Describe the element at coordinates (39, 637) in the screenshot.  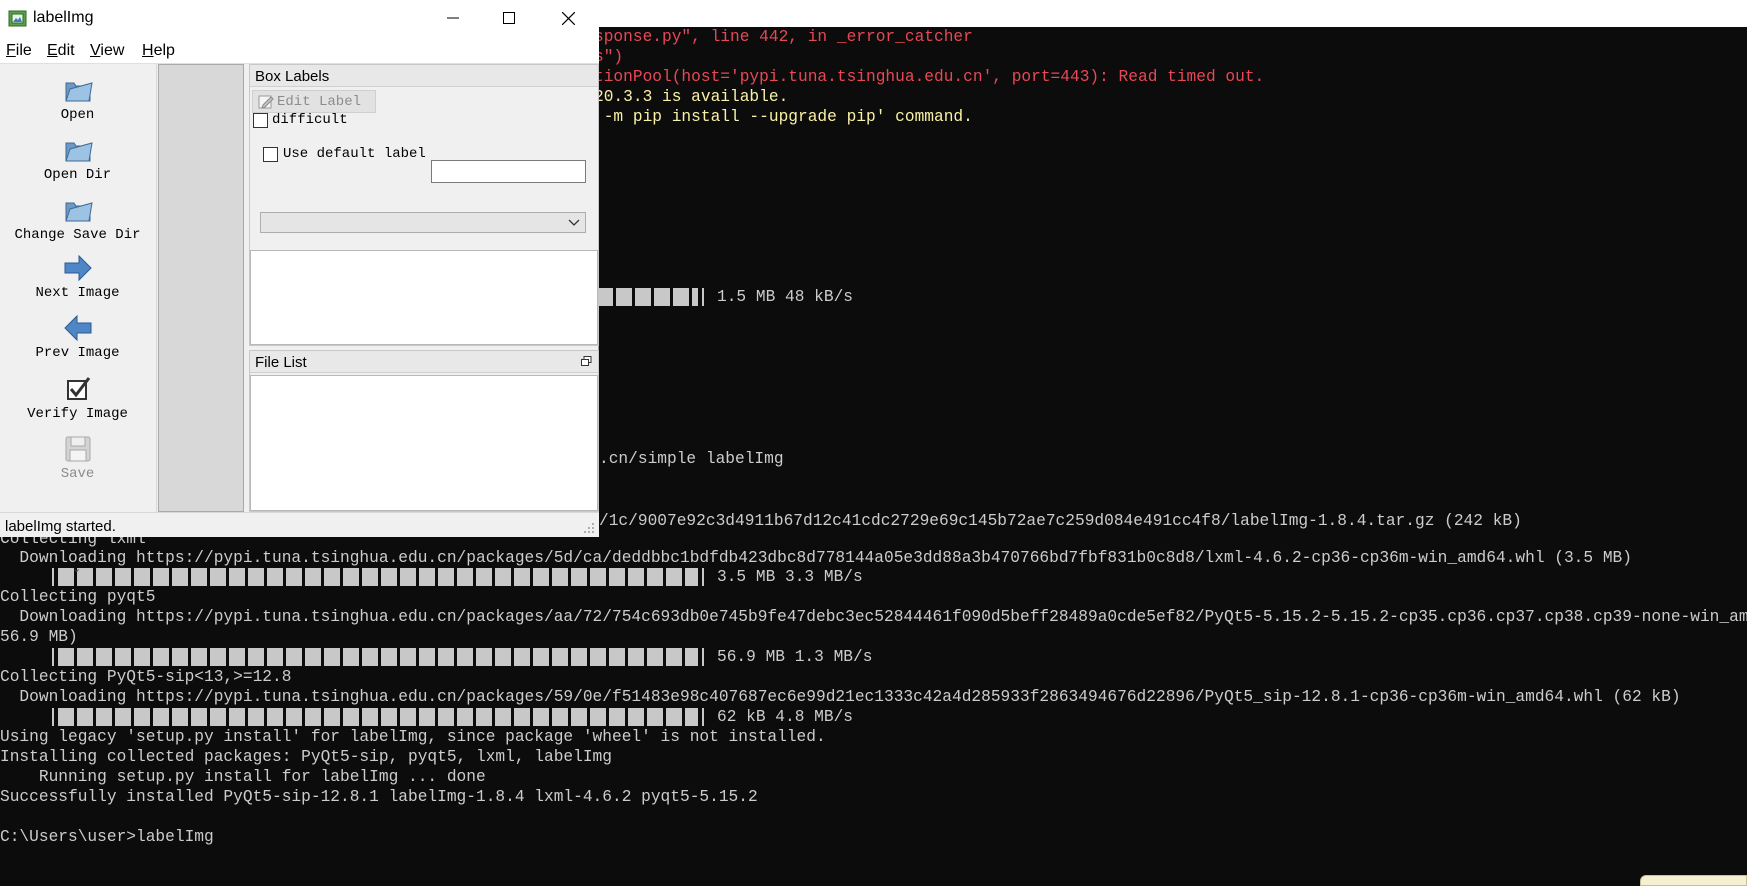
I see `console-line: 56.9 MB)` at that location.